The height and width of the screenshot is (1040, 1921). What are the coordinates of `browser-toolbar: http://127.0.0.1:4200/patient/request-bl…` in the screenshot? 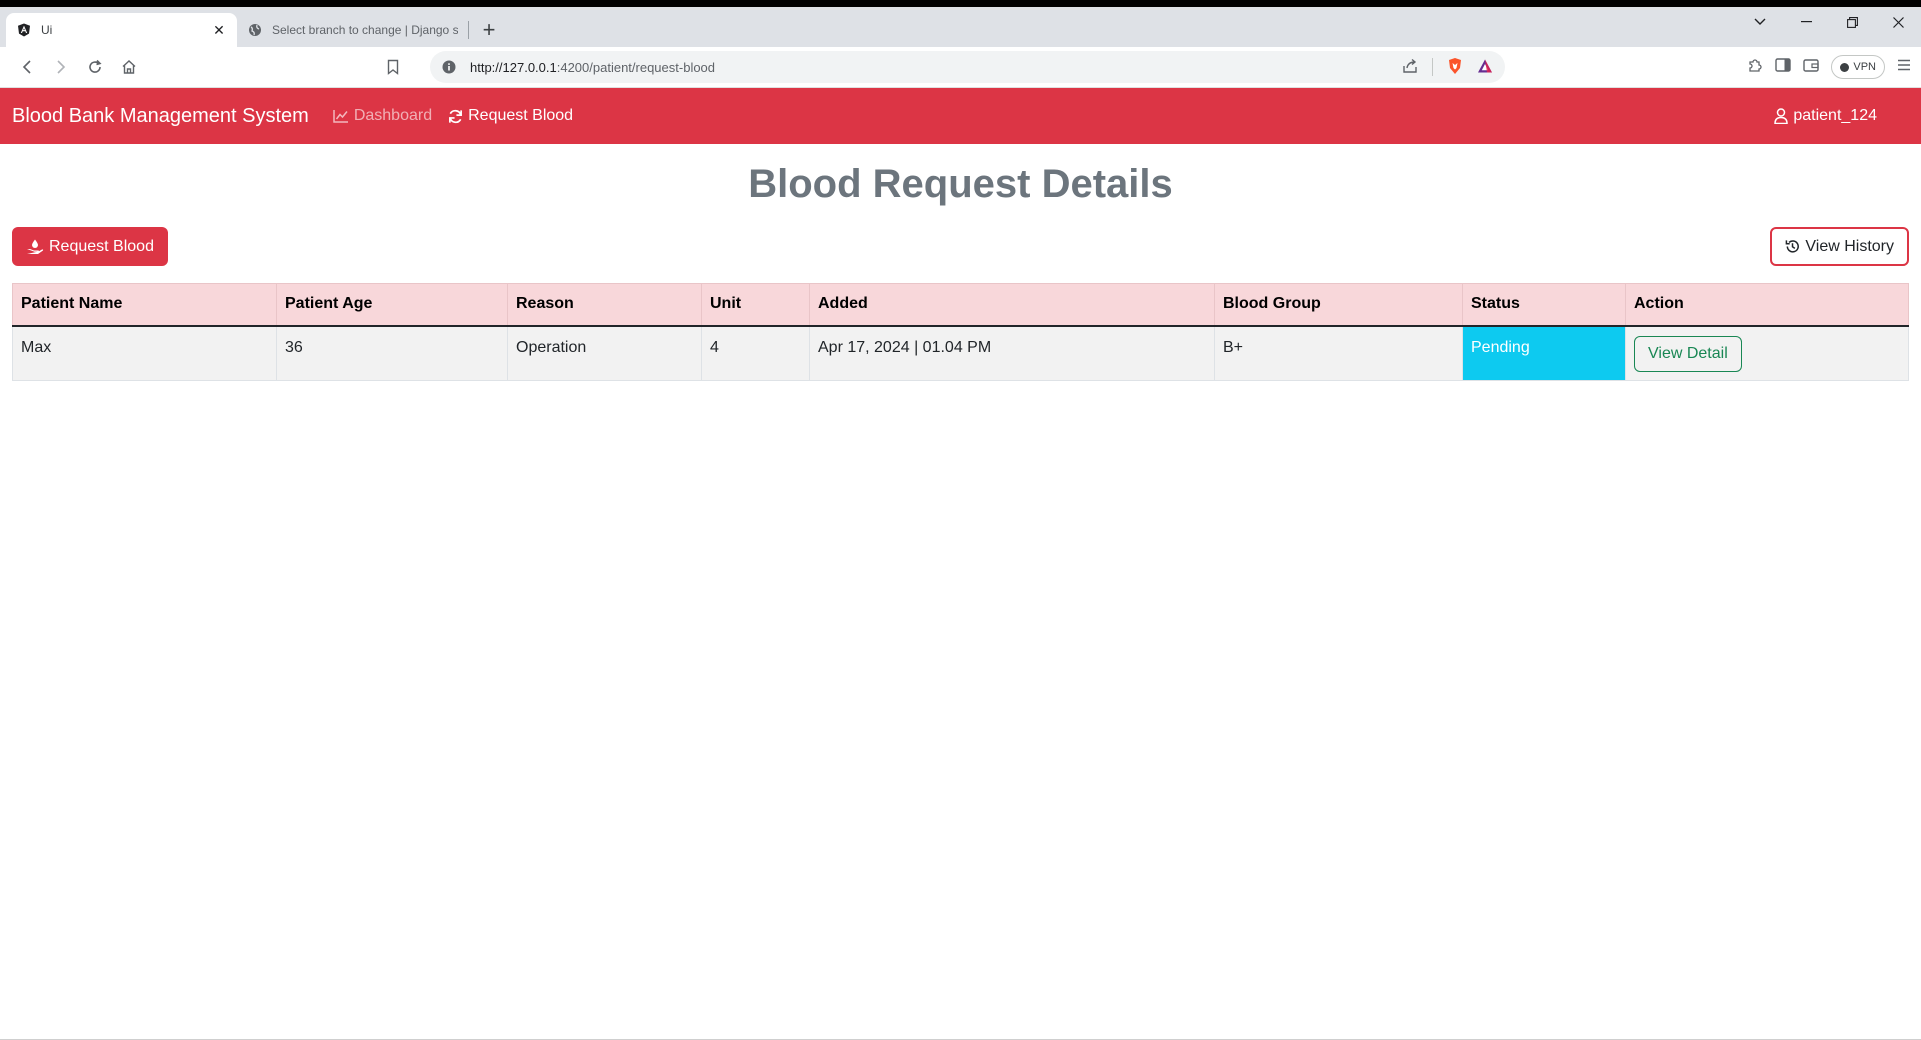 It's located at (960, 67).